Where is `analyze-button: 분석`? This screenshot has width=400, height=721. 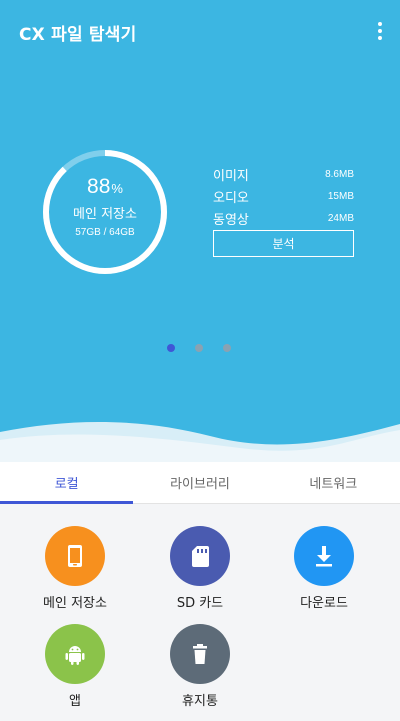
analyze-button: 분석 is located at coordinates (283, 243).